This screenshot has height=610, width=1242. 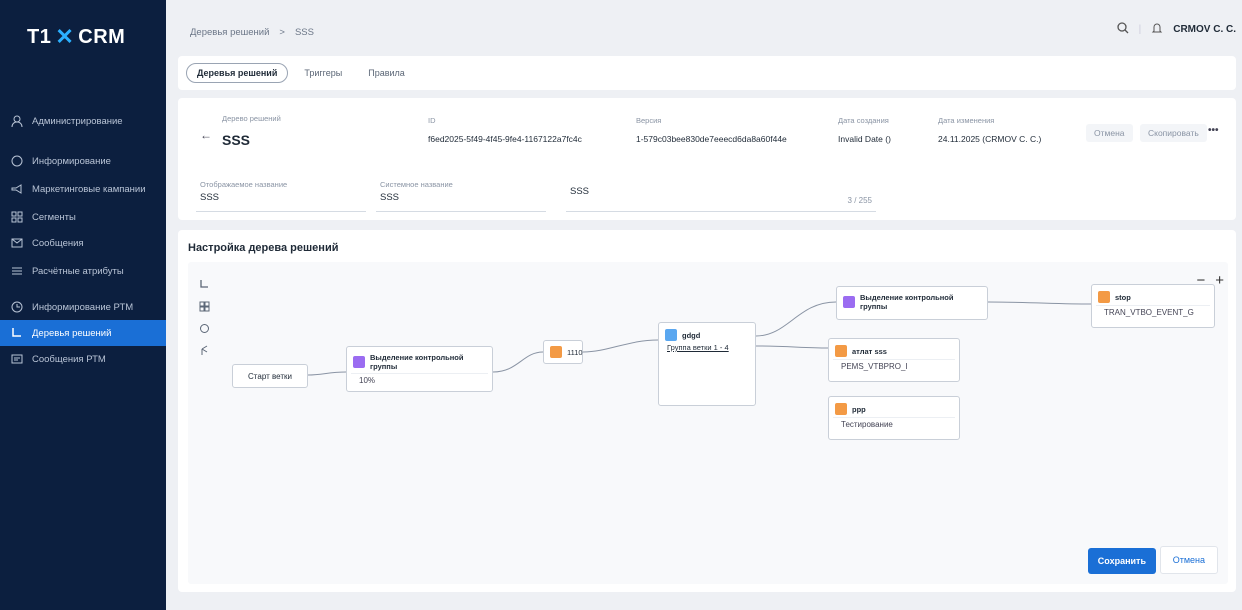 I want to click on sidebar-item-rtm-messages: Сообщения РТМ, so click(x=83, y=359).